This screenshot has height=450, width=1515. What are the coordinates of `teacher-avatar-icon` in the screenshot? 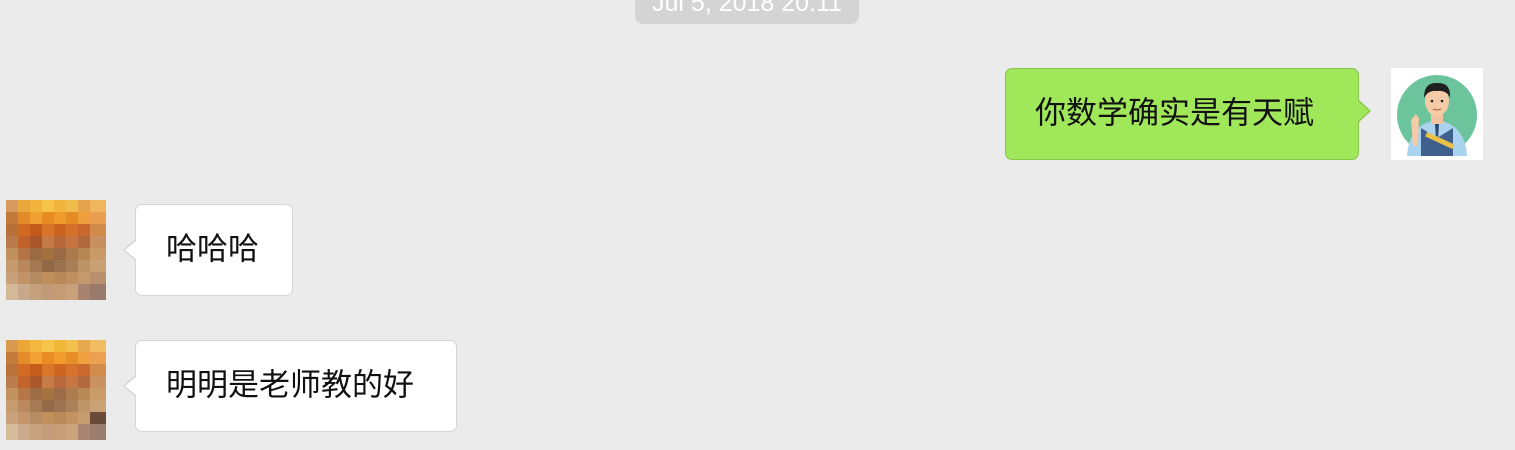 It's located at (1437, 114).